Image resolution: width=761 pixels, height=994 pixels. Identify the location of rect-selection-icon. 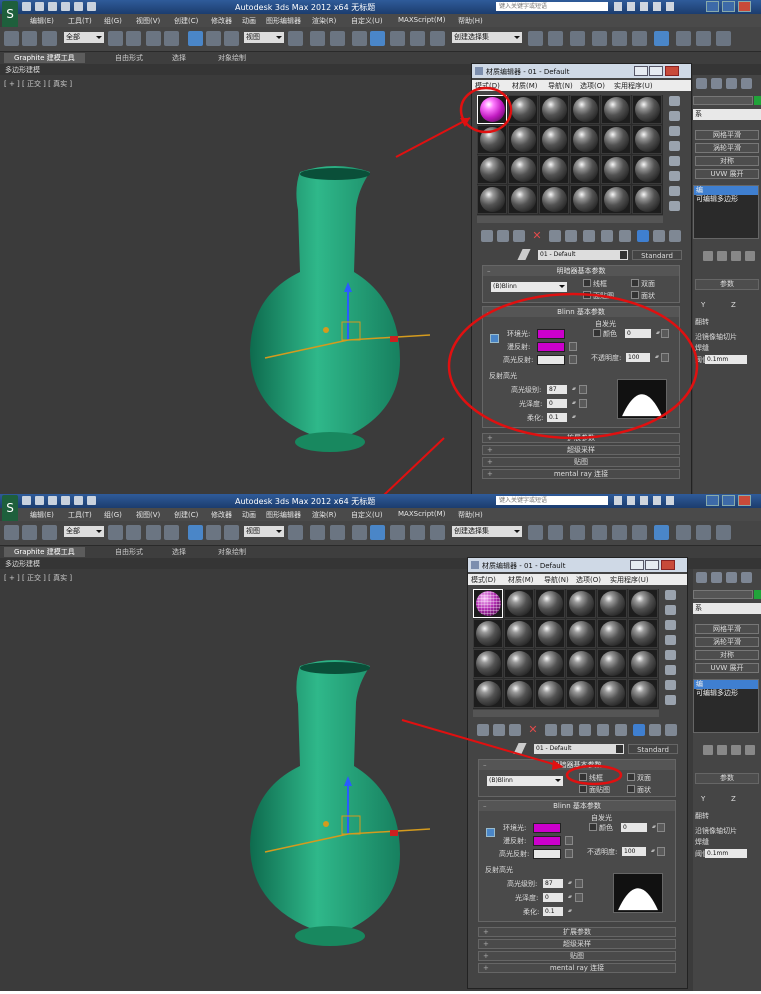
(153, 532).